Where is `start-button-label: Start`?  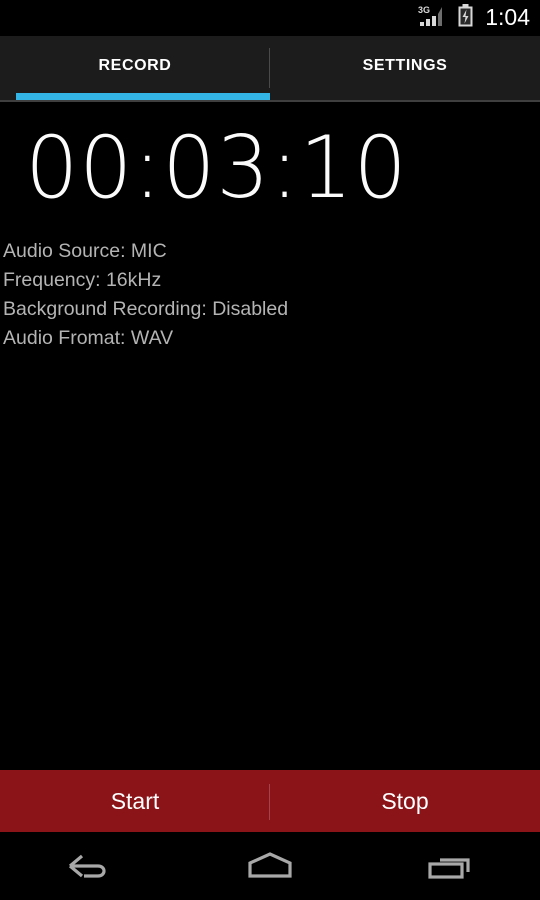 start-button-label: Start is located at coordinates (135, 800).